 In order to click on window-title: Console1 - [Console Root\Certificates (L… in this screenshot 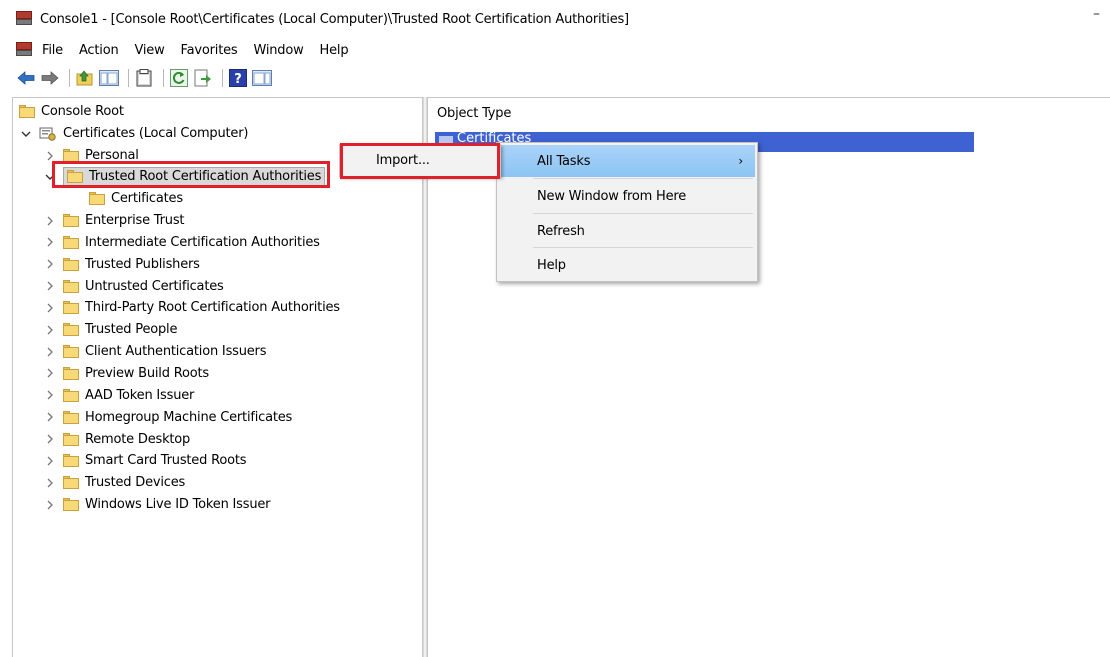, I will do `click(334, 19)`.